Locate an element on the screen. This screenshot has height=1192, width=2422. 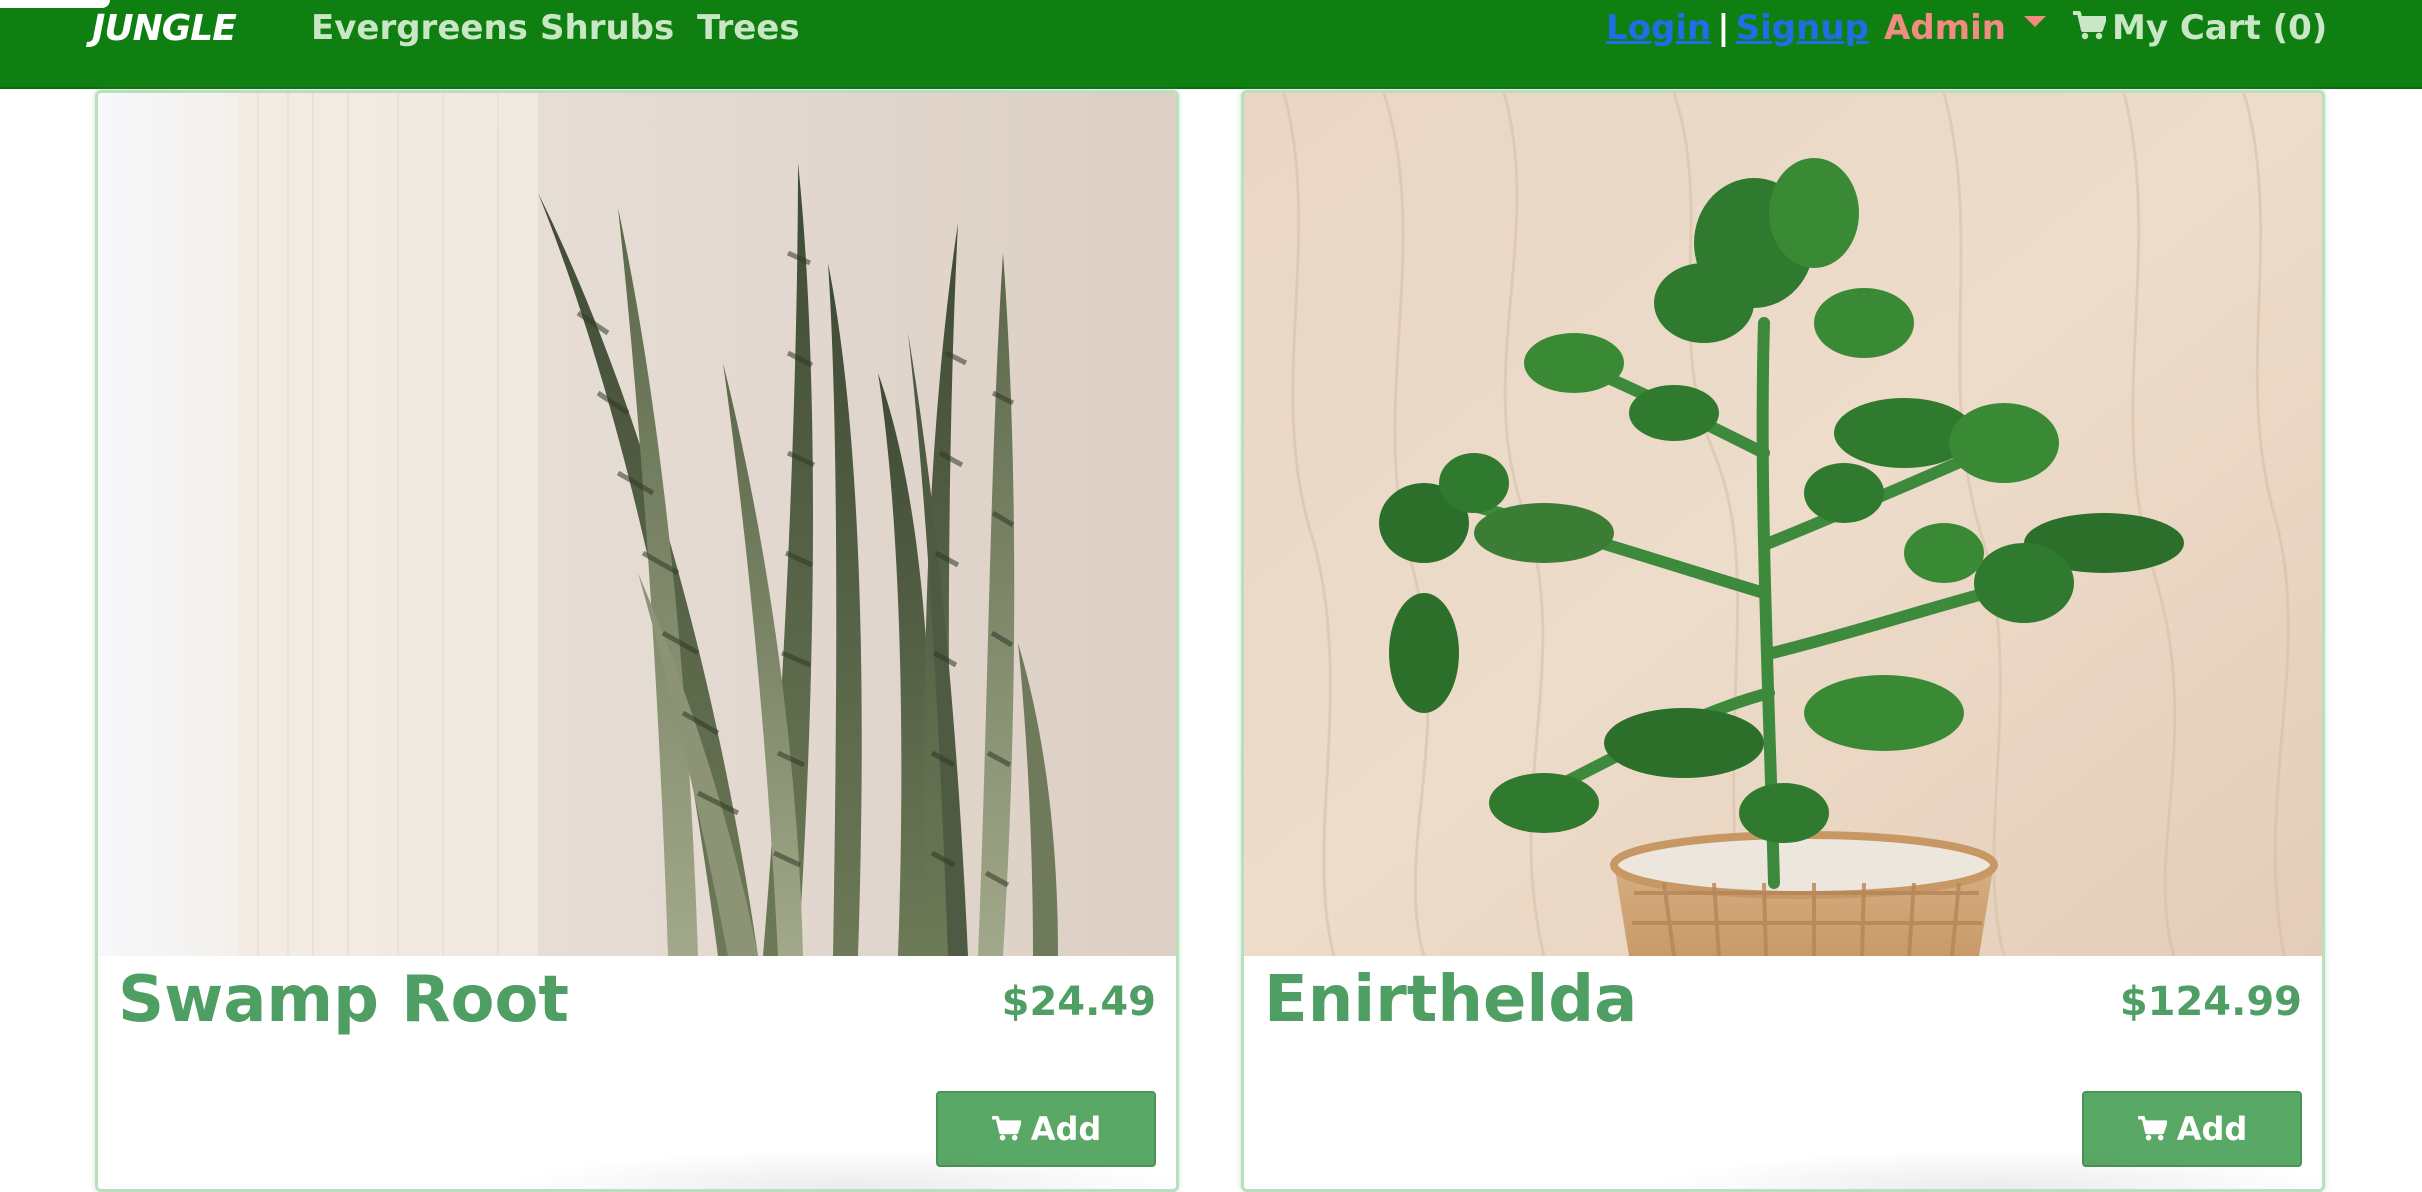
auth-links: Login | Signup is located at coordinates (1737, 28).